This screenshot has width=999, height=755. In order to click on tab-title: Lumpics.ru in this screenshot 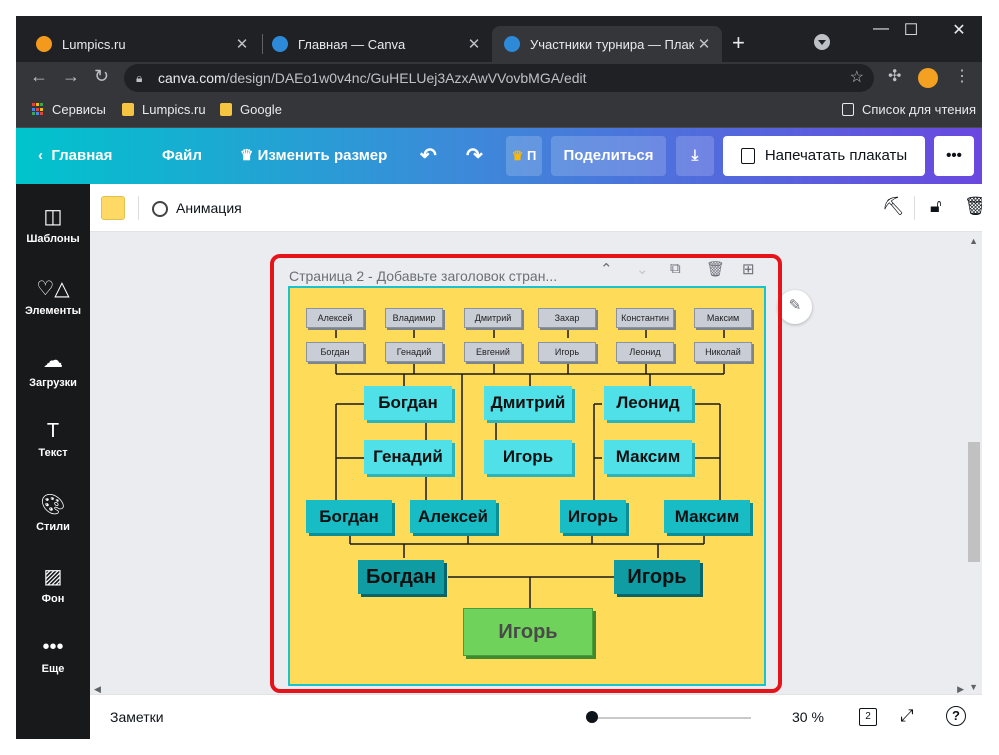, I will do `click(94, 44)`.